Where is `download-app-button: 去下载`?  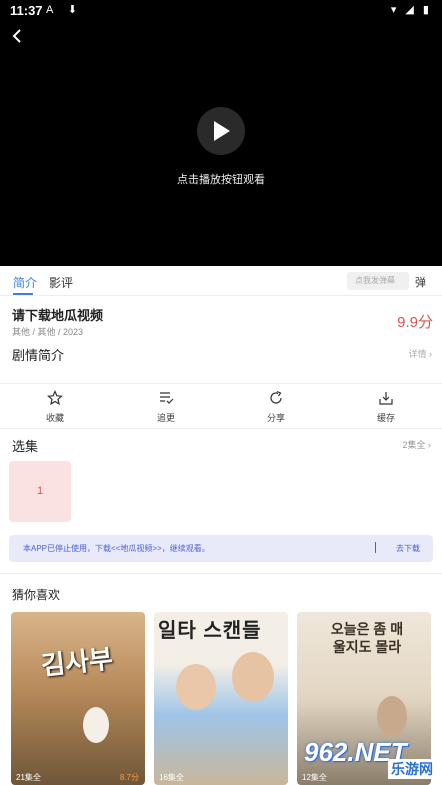 download-app-button: 去下载 is located at coordinates (408, 548).